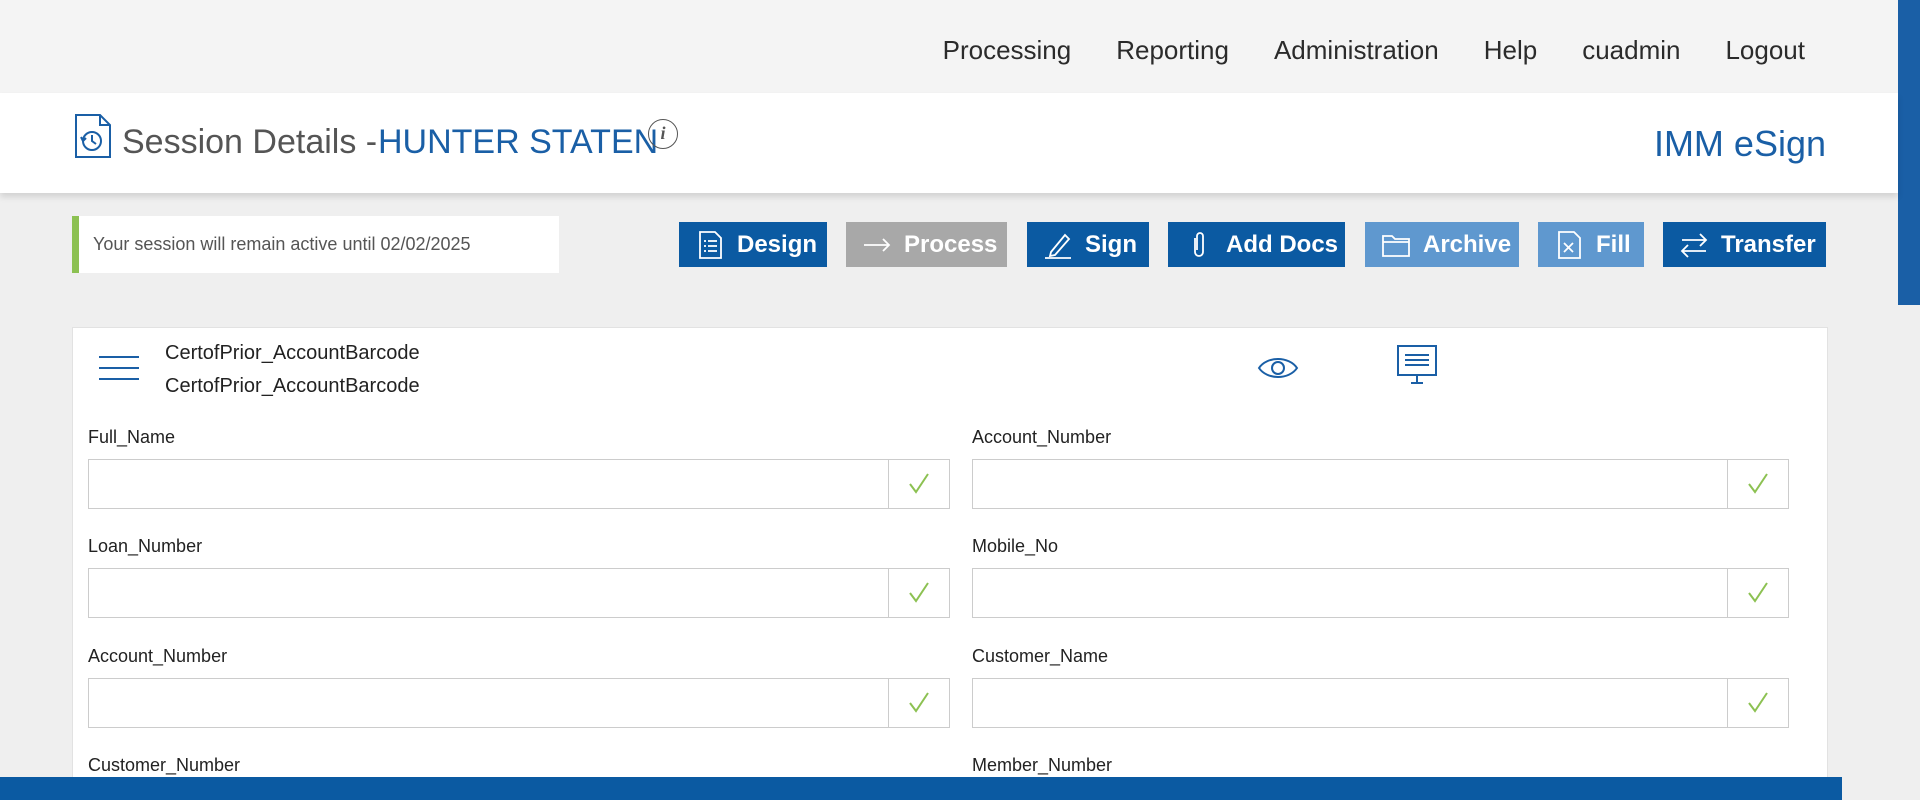 The width and height of the screenshot is (1920, 800). What do you see at coordinates (132, 437) in the screenshot?
I see `field-label-full-name: Full_Name` at bounding box center [132, 437].